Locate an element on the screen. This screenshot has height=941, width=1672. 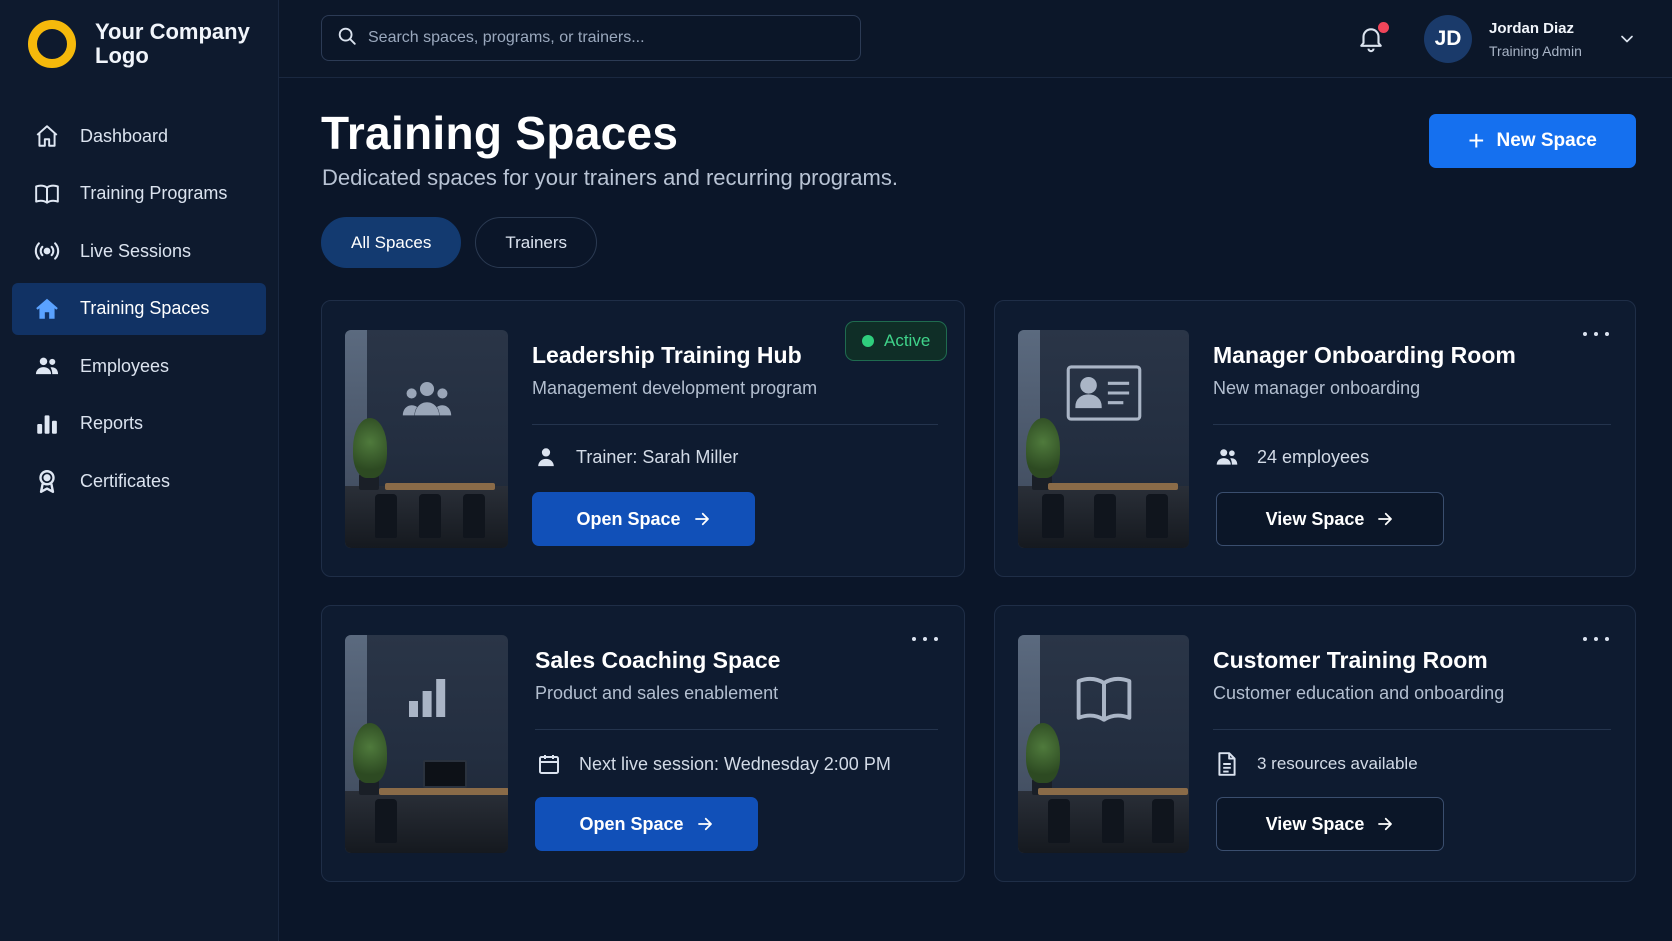
search-input is located at coordinates (608, 38).